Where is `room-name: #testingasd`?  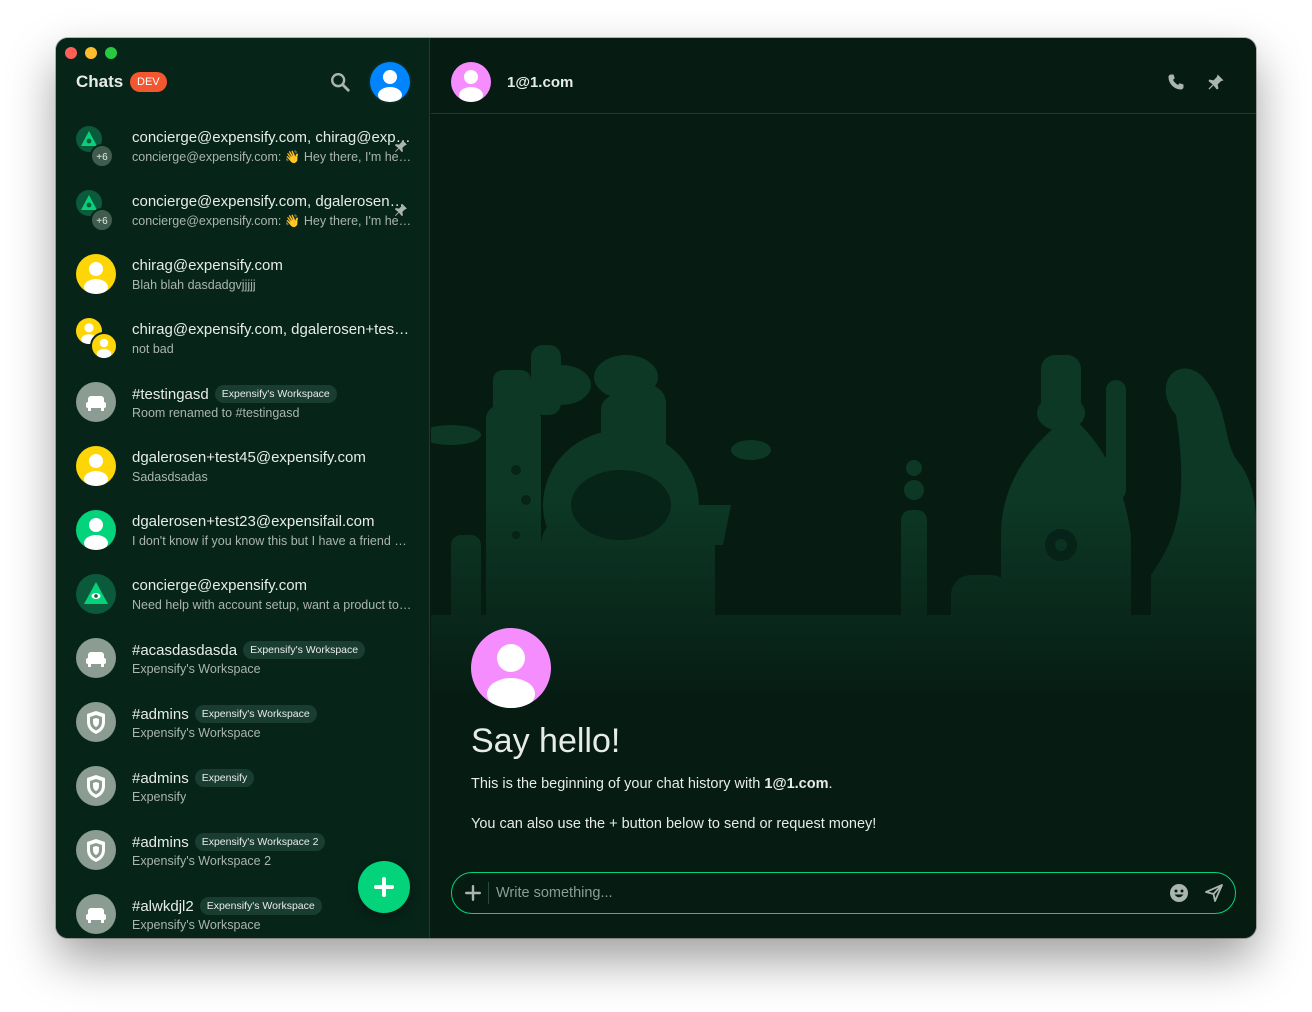
room-name: #testingasd is located at coordinates (170, 394).